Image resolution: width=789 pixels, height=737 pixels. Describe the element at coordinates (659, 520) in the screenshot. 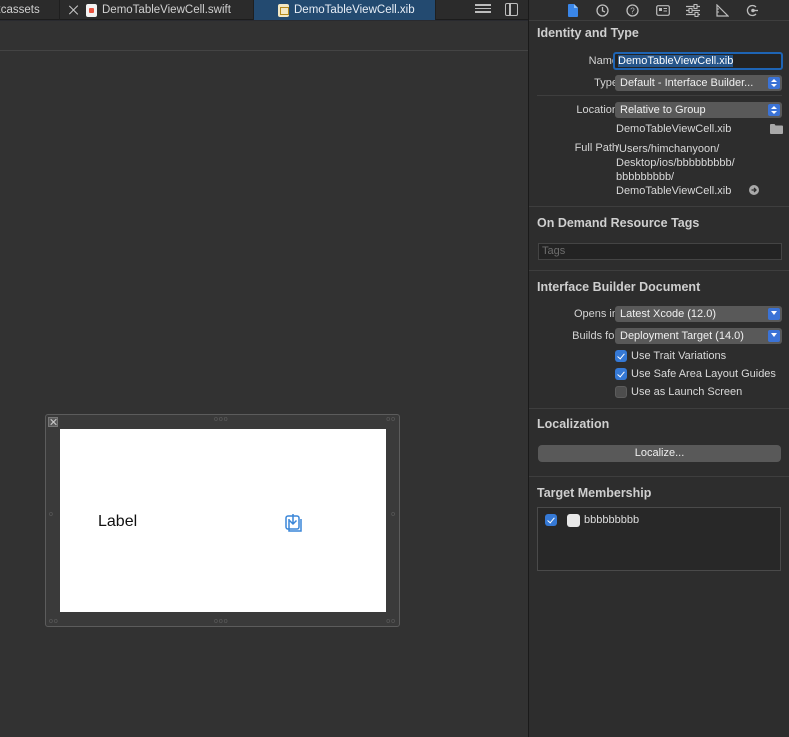

I see `target-item: bbbbbbbbb` at that location.